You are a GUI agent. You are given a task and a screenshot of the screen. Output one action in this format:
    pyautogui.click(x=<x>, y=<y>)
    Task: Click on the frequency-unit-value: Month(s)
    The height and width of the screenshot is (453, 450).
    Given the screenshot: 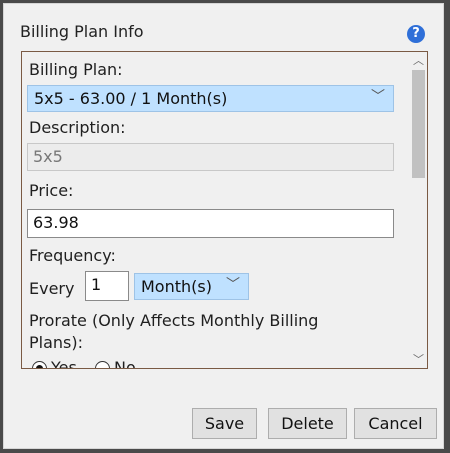 What is the action you would take?
    pyautogui.click(x=176, y=286)
    